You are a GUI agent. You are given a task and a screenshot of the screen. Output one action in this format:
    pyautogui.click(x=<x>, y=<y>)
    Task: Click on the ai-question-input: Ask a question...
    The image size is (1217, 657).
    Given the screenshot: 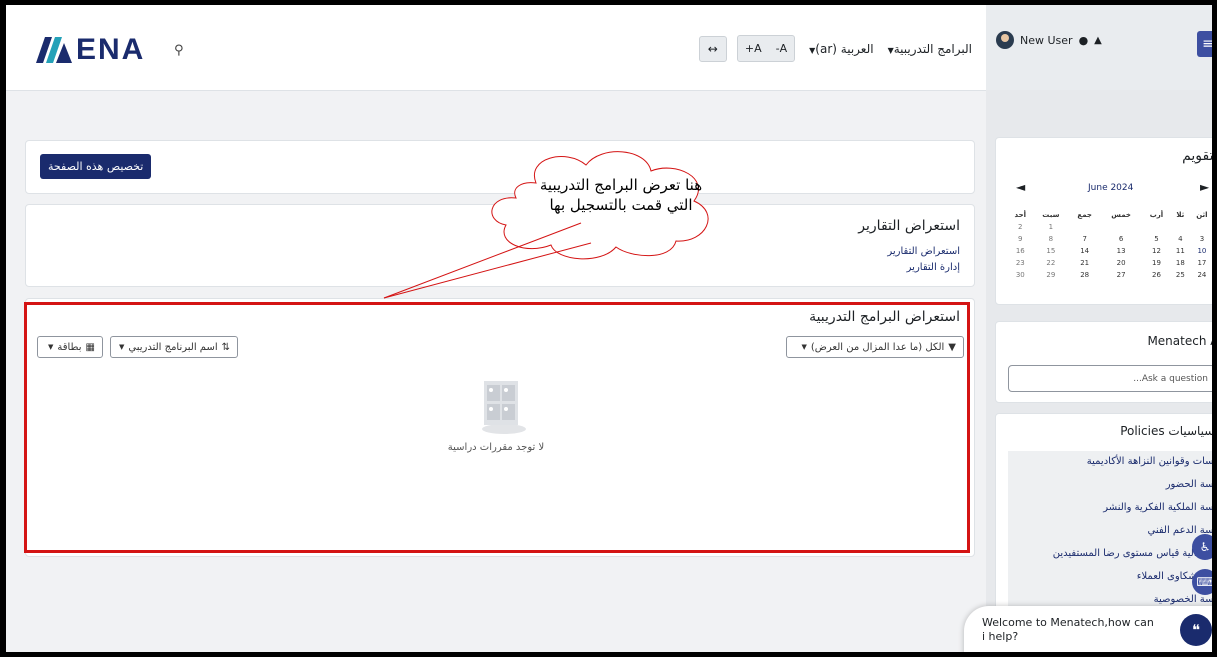 What is the action you would take?
    pyautogui.click(x=1110, y=378)
    